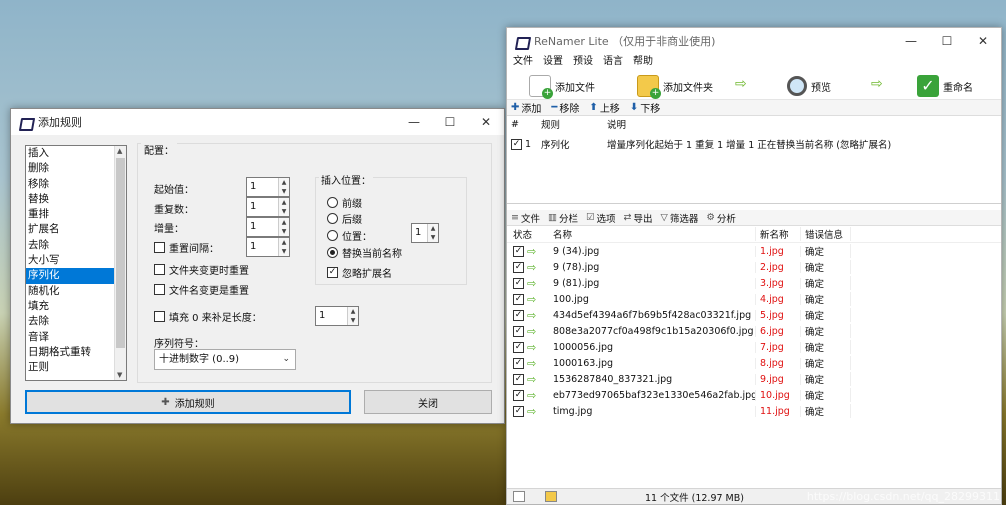  What do you see at coordinates (525, 218) in the screenshot?
I see `file-action-0: ≡ 文件` at bounding box center [525, 218].